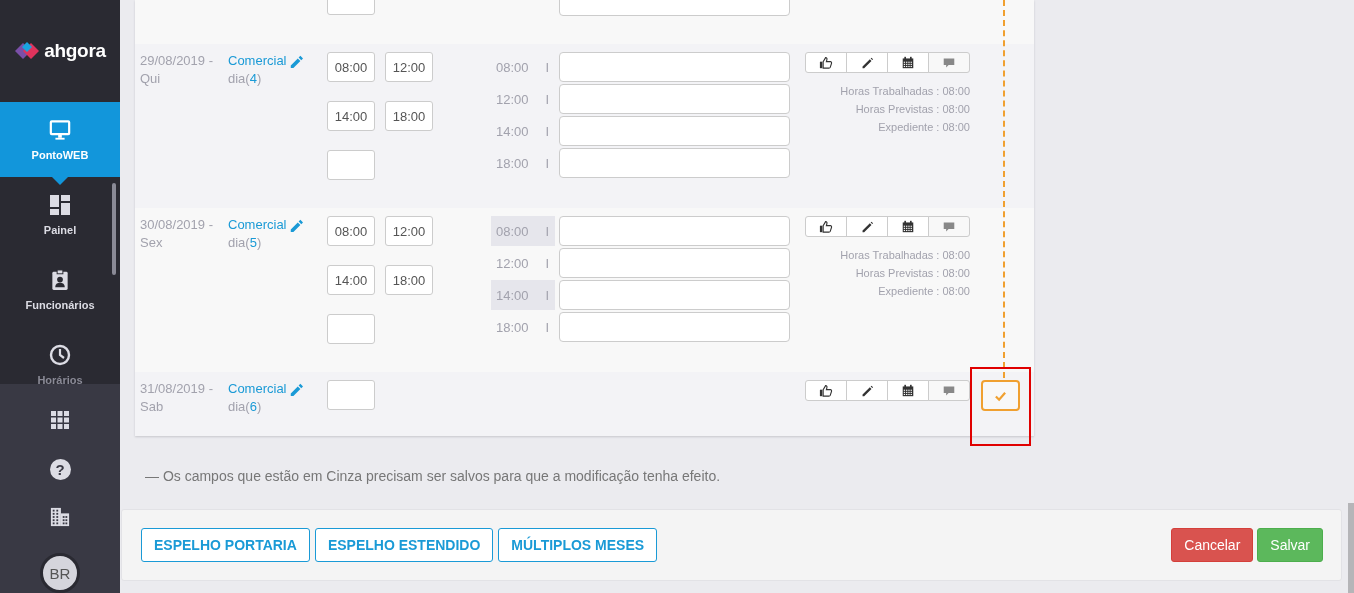  I want to click on nav-item: Horários, so click(60, 355).